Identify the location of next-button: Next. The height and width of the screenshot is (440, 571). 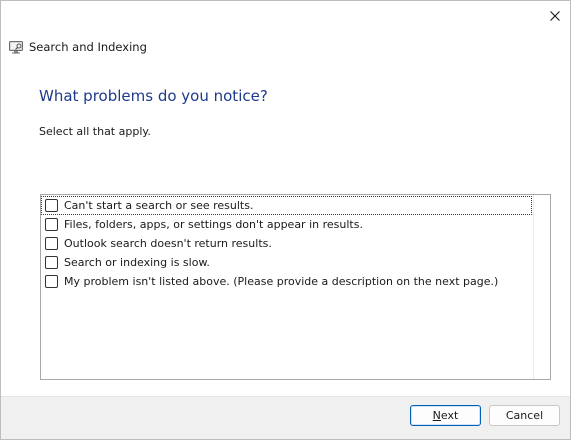
(445, 415).